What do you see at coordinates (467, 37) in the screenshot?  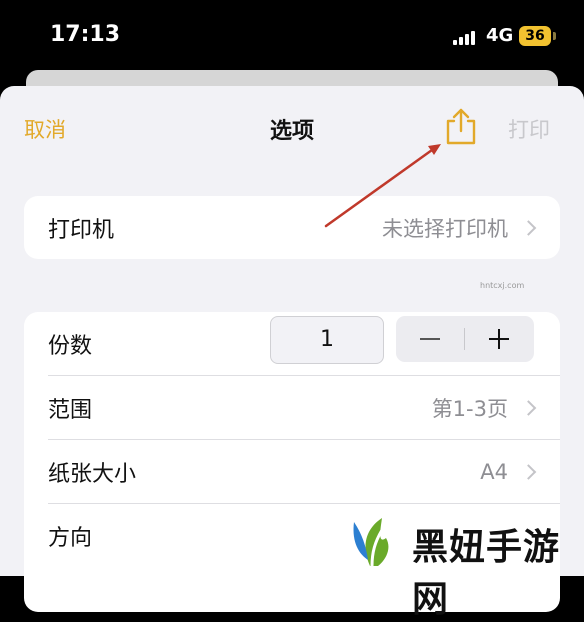 I see `signal-icon` at bounding box center [467, 37].